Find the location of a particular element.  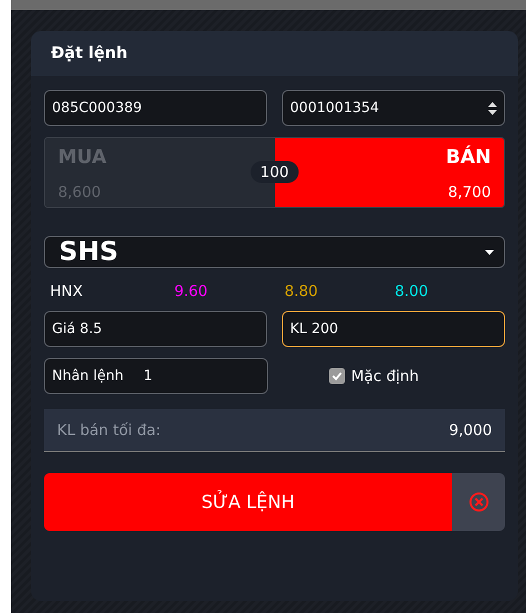

panel-title: Đặt lệnh is located at coordinates (89, 52).